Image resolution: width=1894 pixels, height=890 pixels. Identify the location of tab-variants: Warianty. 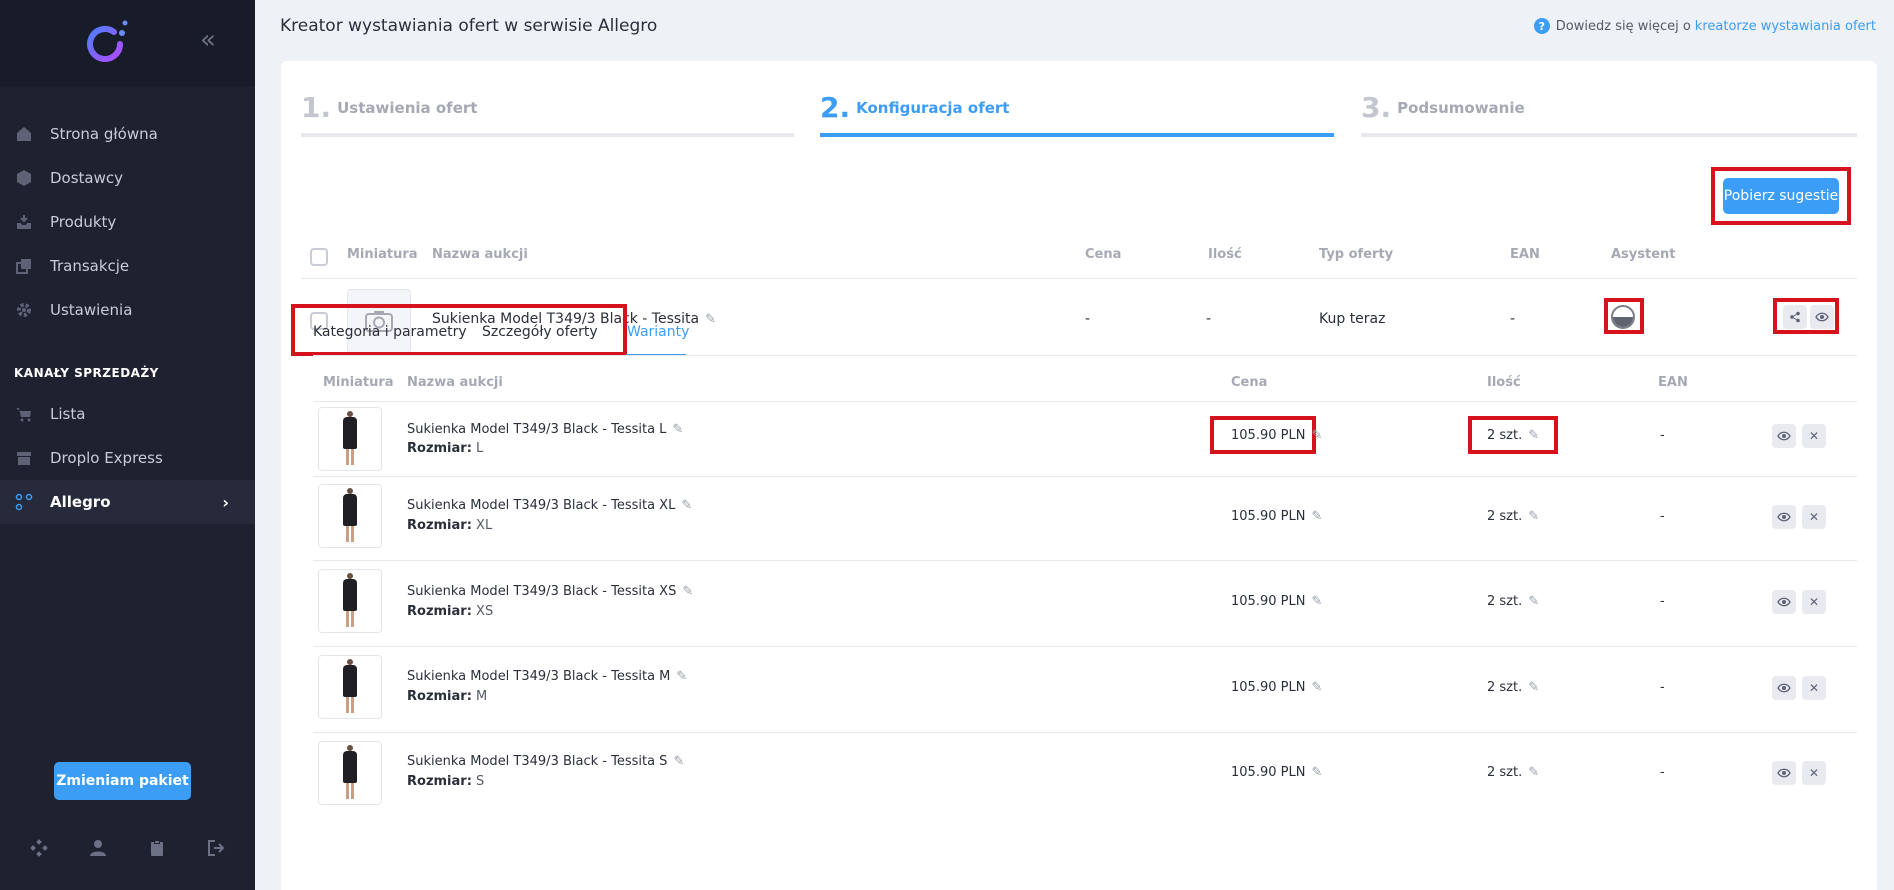
(658, 332).